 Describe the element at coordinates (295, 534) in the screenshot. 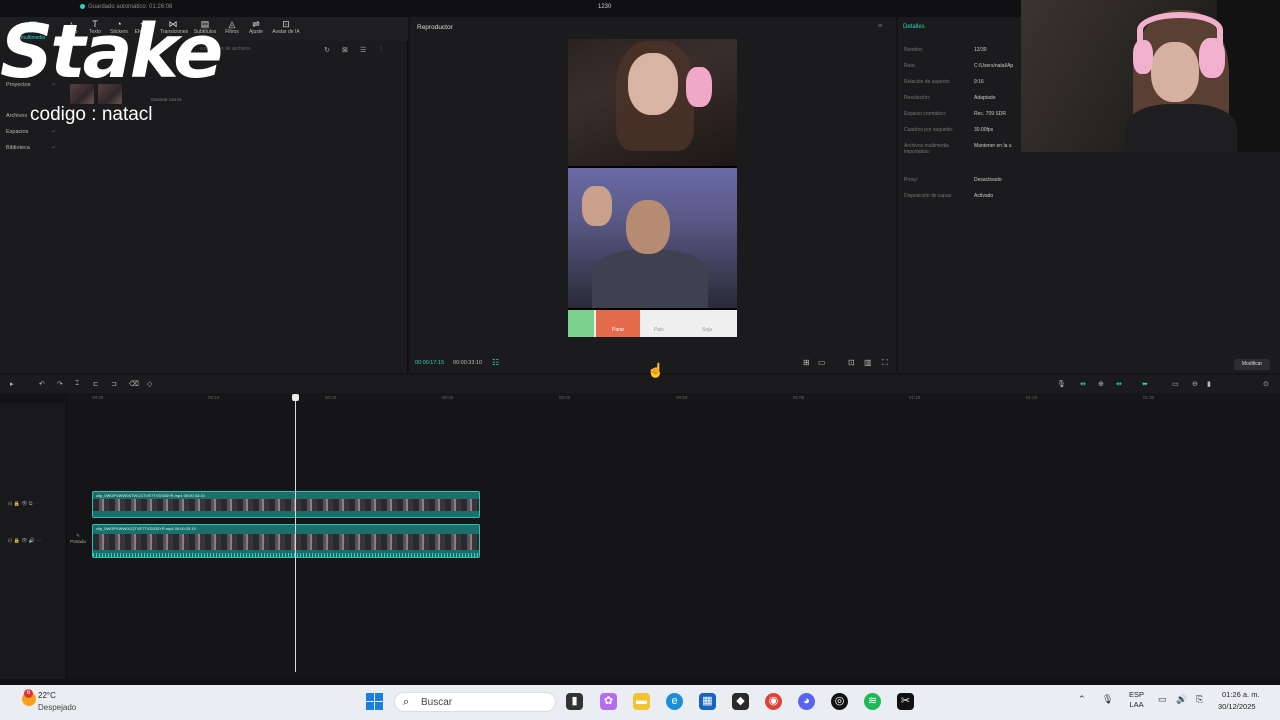

I see `playhead` at that location.